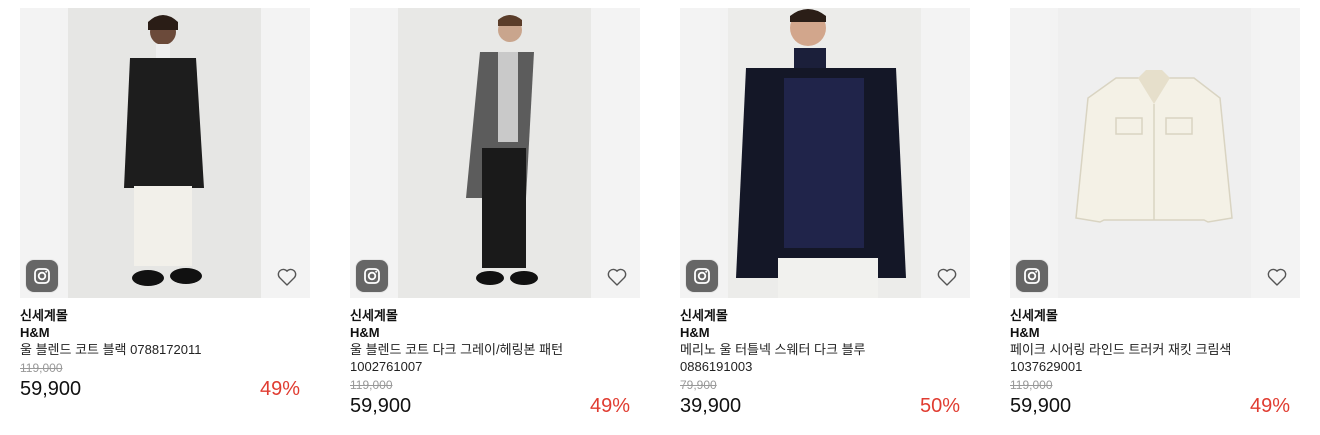  What do you see at coordinates (825, 406) in the screenshot?
I see `price-row: 39,900 50%` at bounding box center [825, 406].